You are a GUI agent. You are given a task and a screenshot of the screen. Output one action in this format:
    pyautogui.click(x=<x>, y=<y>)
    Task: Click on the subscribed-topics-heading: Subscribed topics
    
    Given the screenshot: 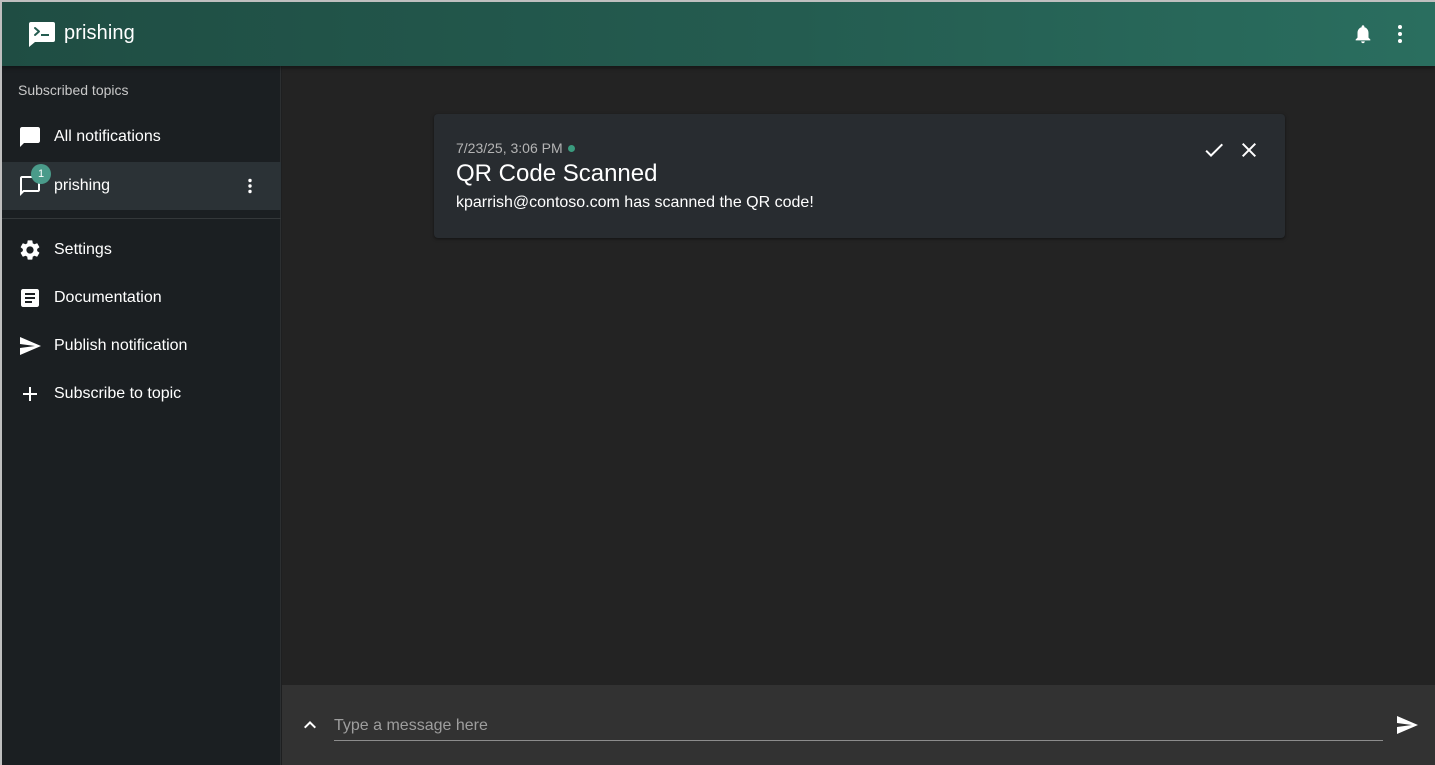 What is the action you would take?
    pyautogui.click(x=73, y=90)
    